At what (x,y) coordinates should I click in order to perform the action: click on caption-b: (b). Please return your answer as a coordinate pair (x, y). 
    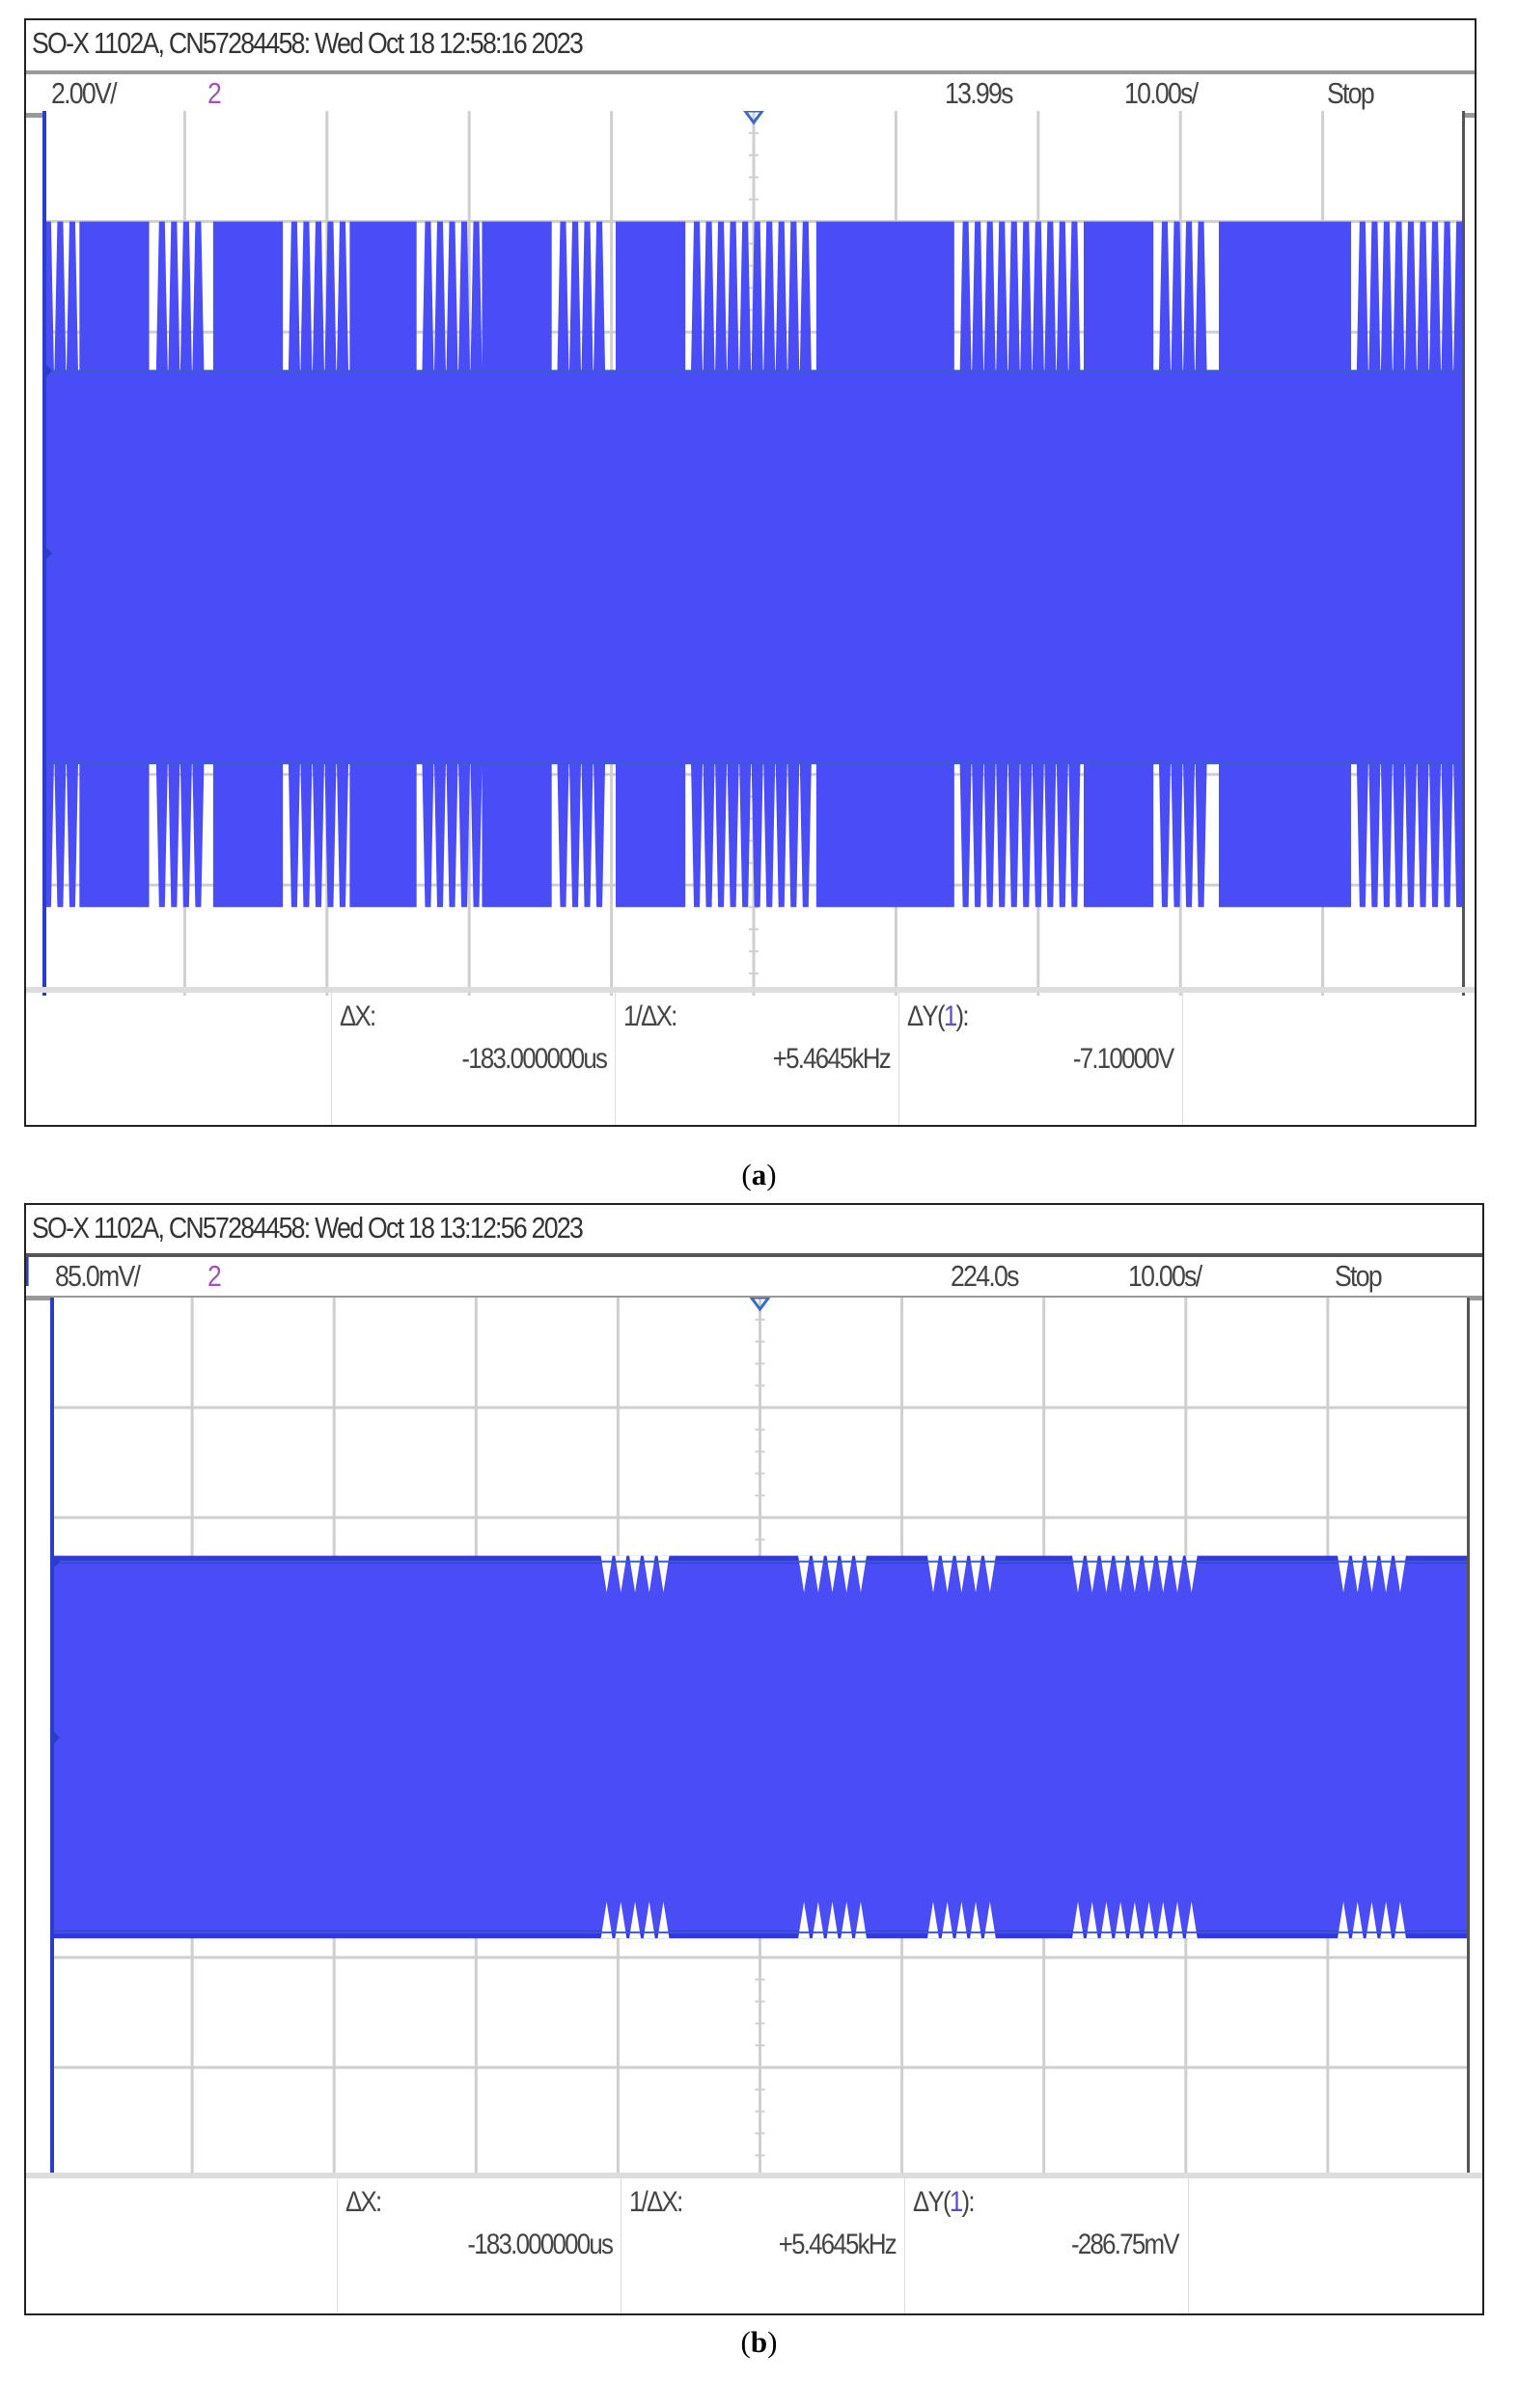
    Looking at the image, I should click on (759, 2342).